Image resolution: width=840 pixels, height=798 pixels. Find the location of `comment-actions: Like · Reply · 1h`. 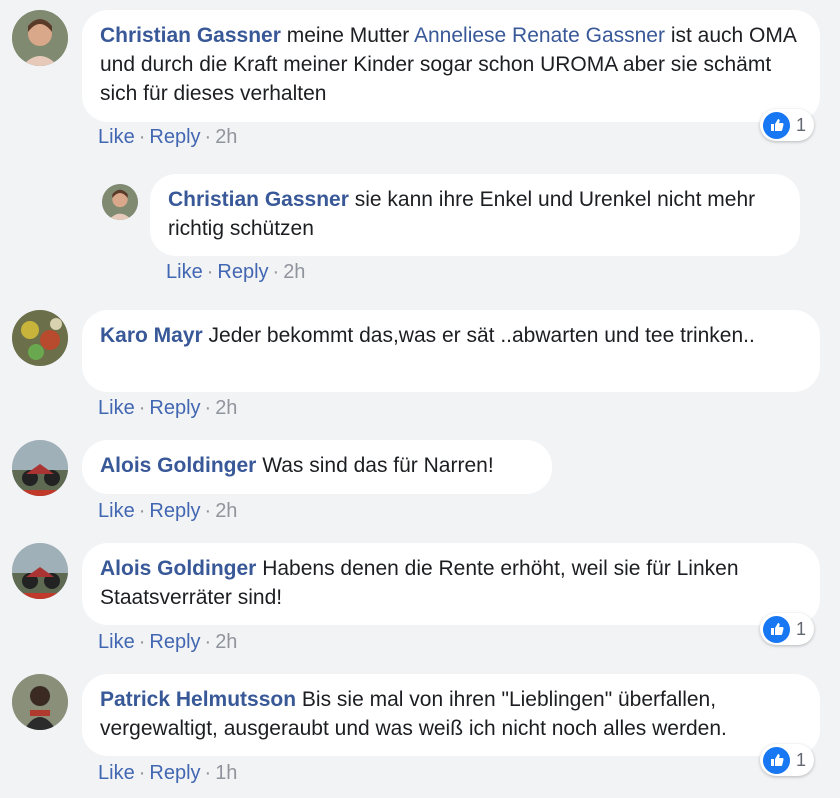

comment-actions: Like · Reply · 1h is located at coordinates (167, 773).